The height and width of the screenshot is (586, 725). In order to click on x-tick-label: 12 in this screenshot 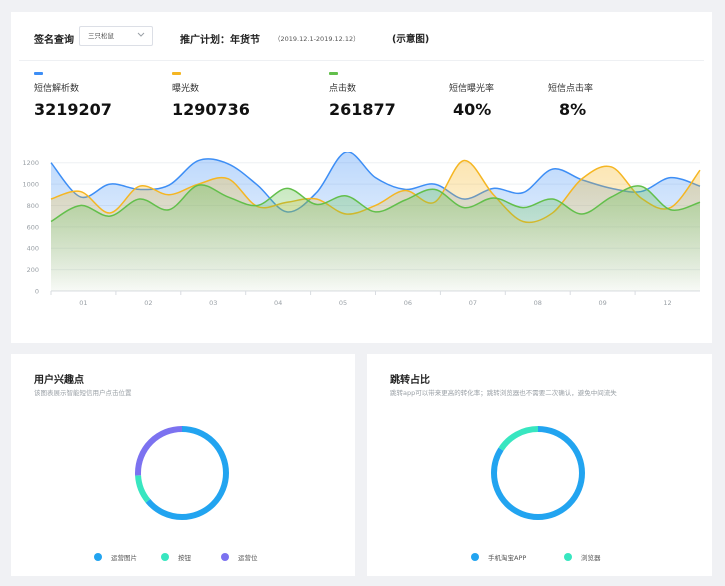, I will do `click(667, 303)`.